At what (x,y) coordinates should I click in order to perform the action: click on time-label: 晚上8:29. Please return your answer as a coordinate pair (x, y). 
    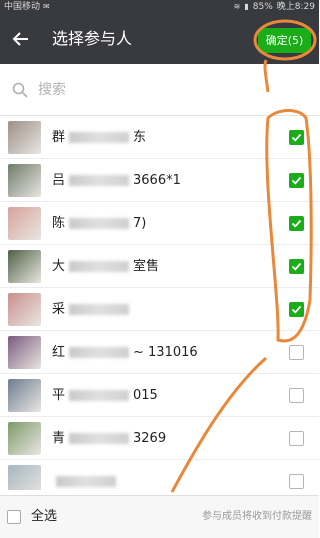
    Looking at the image, I should click on (295, 7).